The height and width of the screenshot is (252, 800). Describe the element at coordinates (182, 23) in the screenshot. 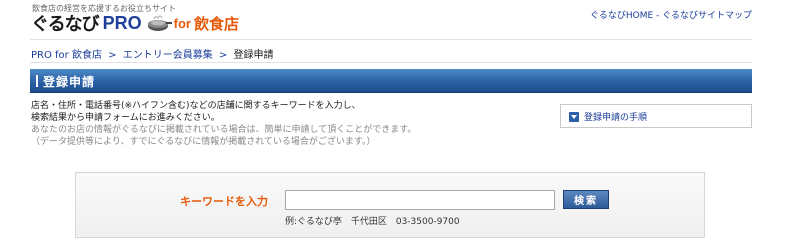

I see `logo-for: for` at that location.